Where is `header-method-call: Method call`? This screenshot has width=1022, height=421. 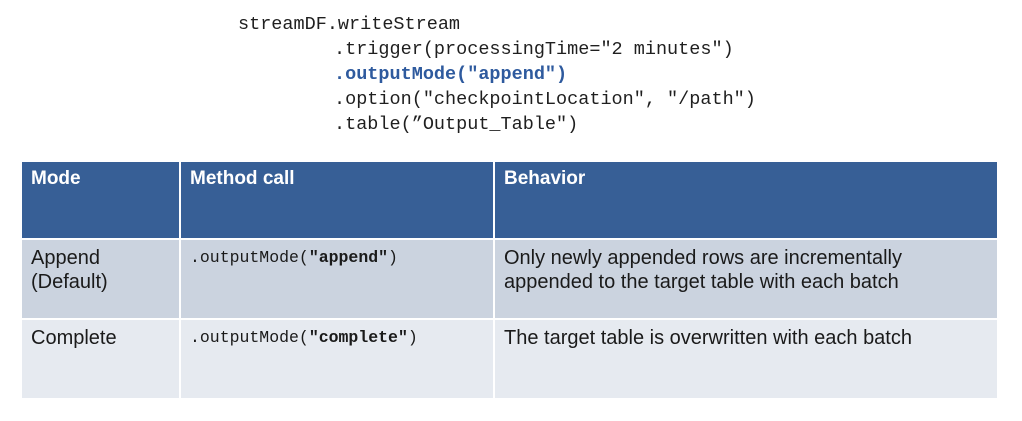 header-method-call: Method call is located at coordinates (337, 201).